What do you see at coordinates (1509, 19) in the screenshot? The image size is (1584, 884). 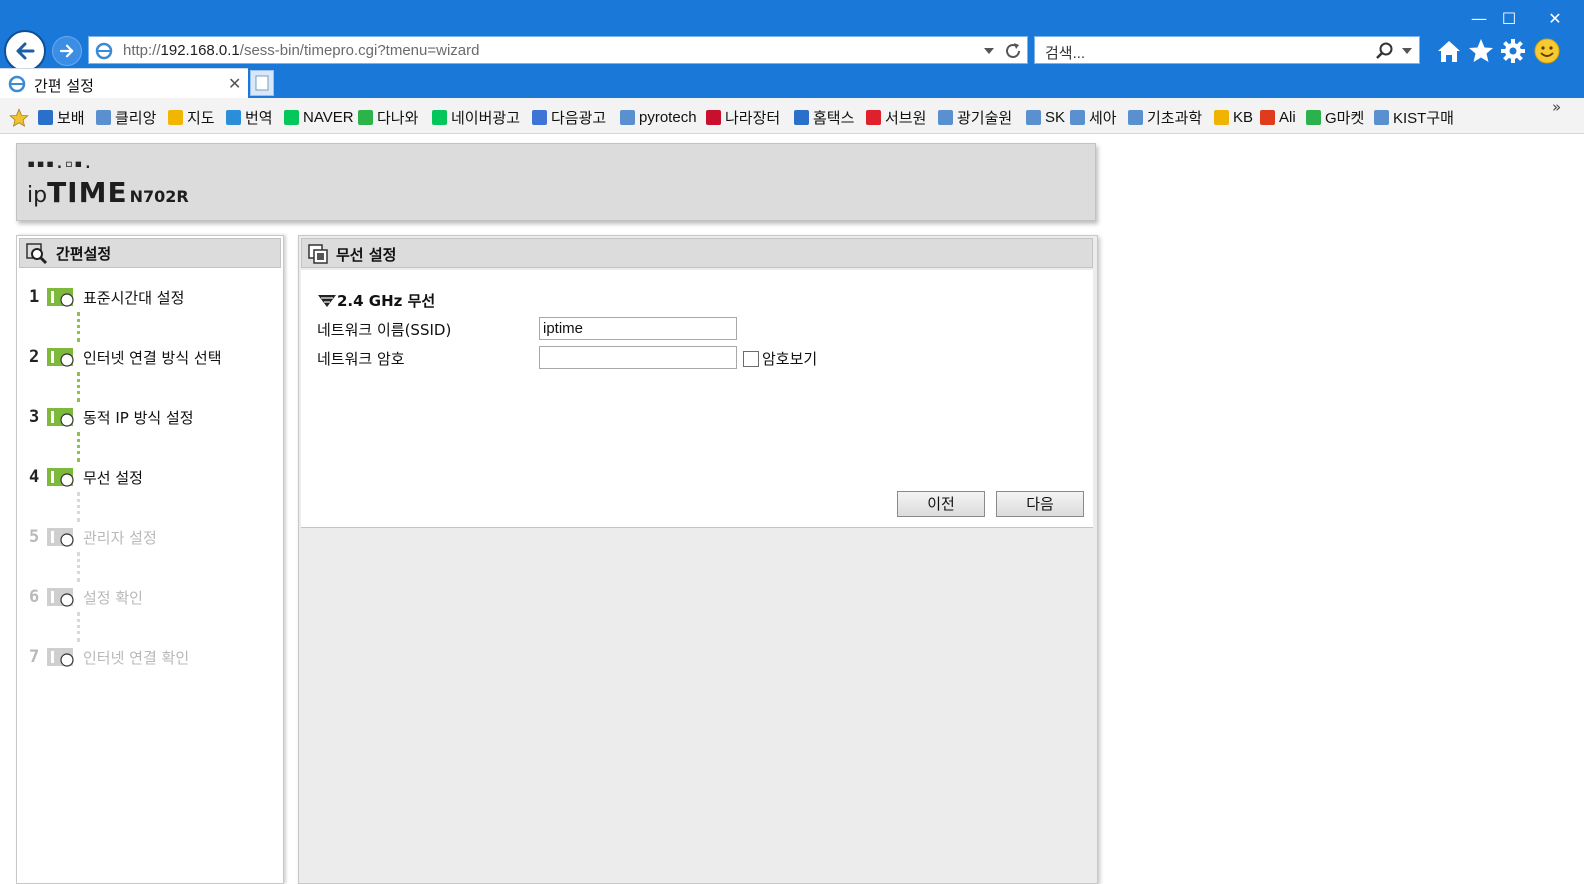 I see `maximize-button: ☐` at bounding box center [1509, 19].